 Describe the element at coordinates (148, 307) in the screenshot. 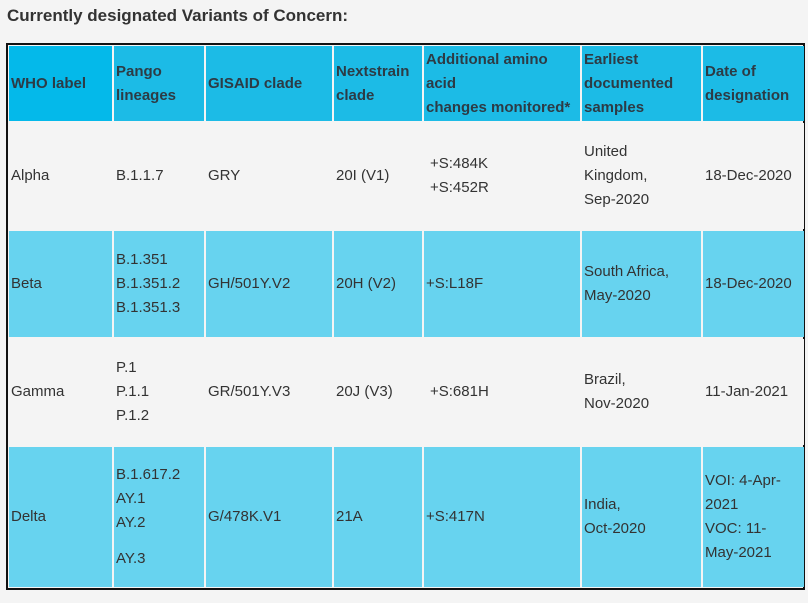

I see `pango-lineage: B.1.351.3` at that location.